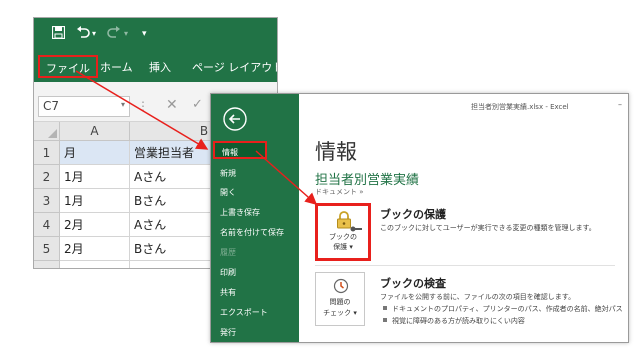 This screenshot has height=359, width=639. Describe the element at coordinates (228, 292) in the screenshot. I see `sidebar-item-share: 共有` at that location.